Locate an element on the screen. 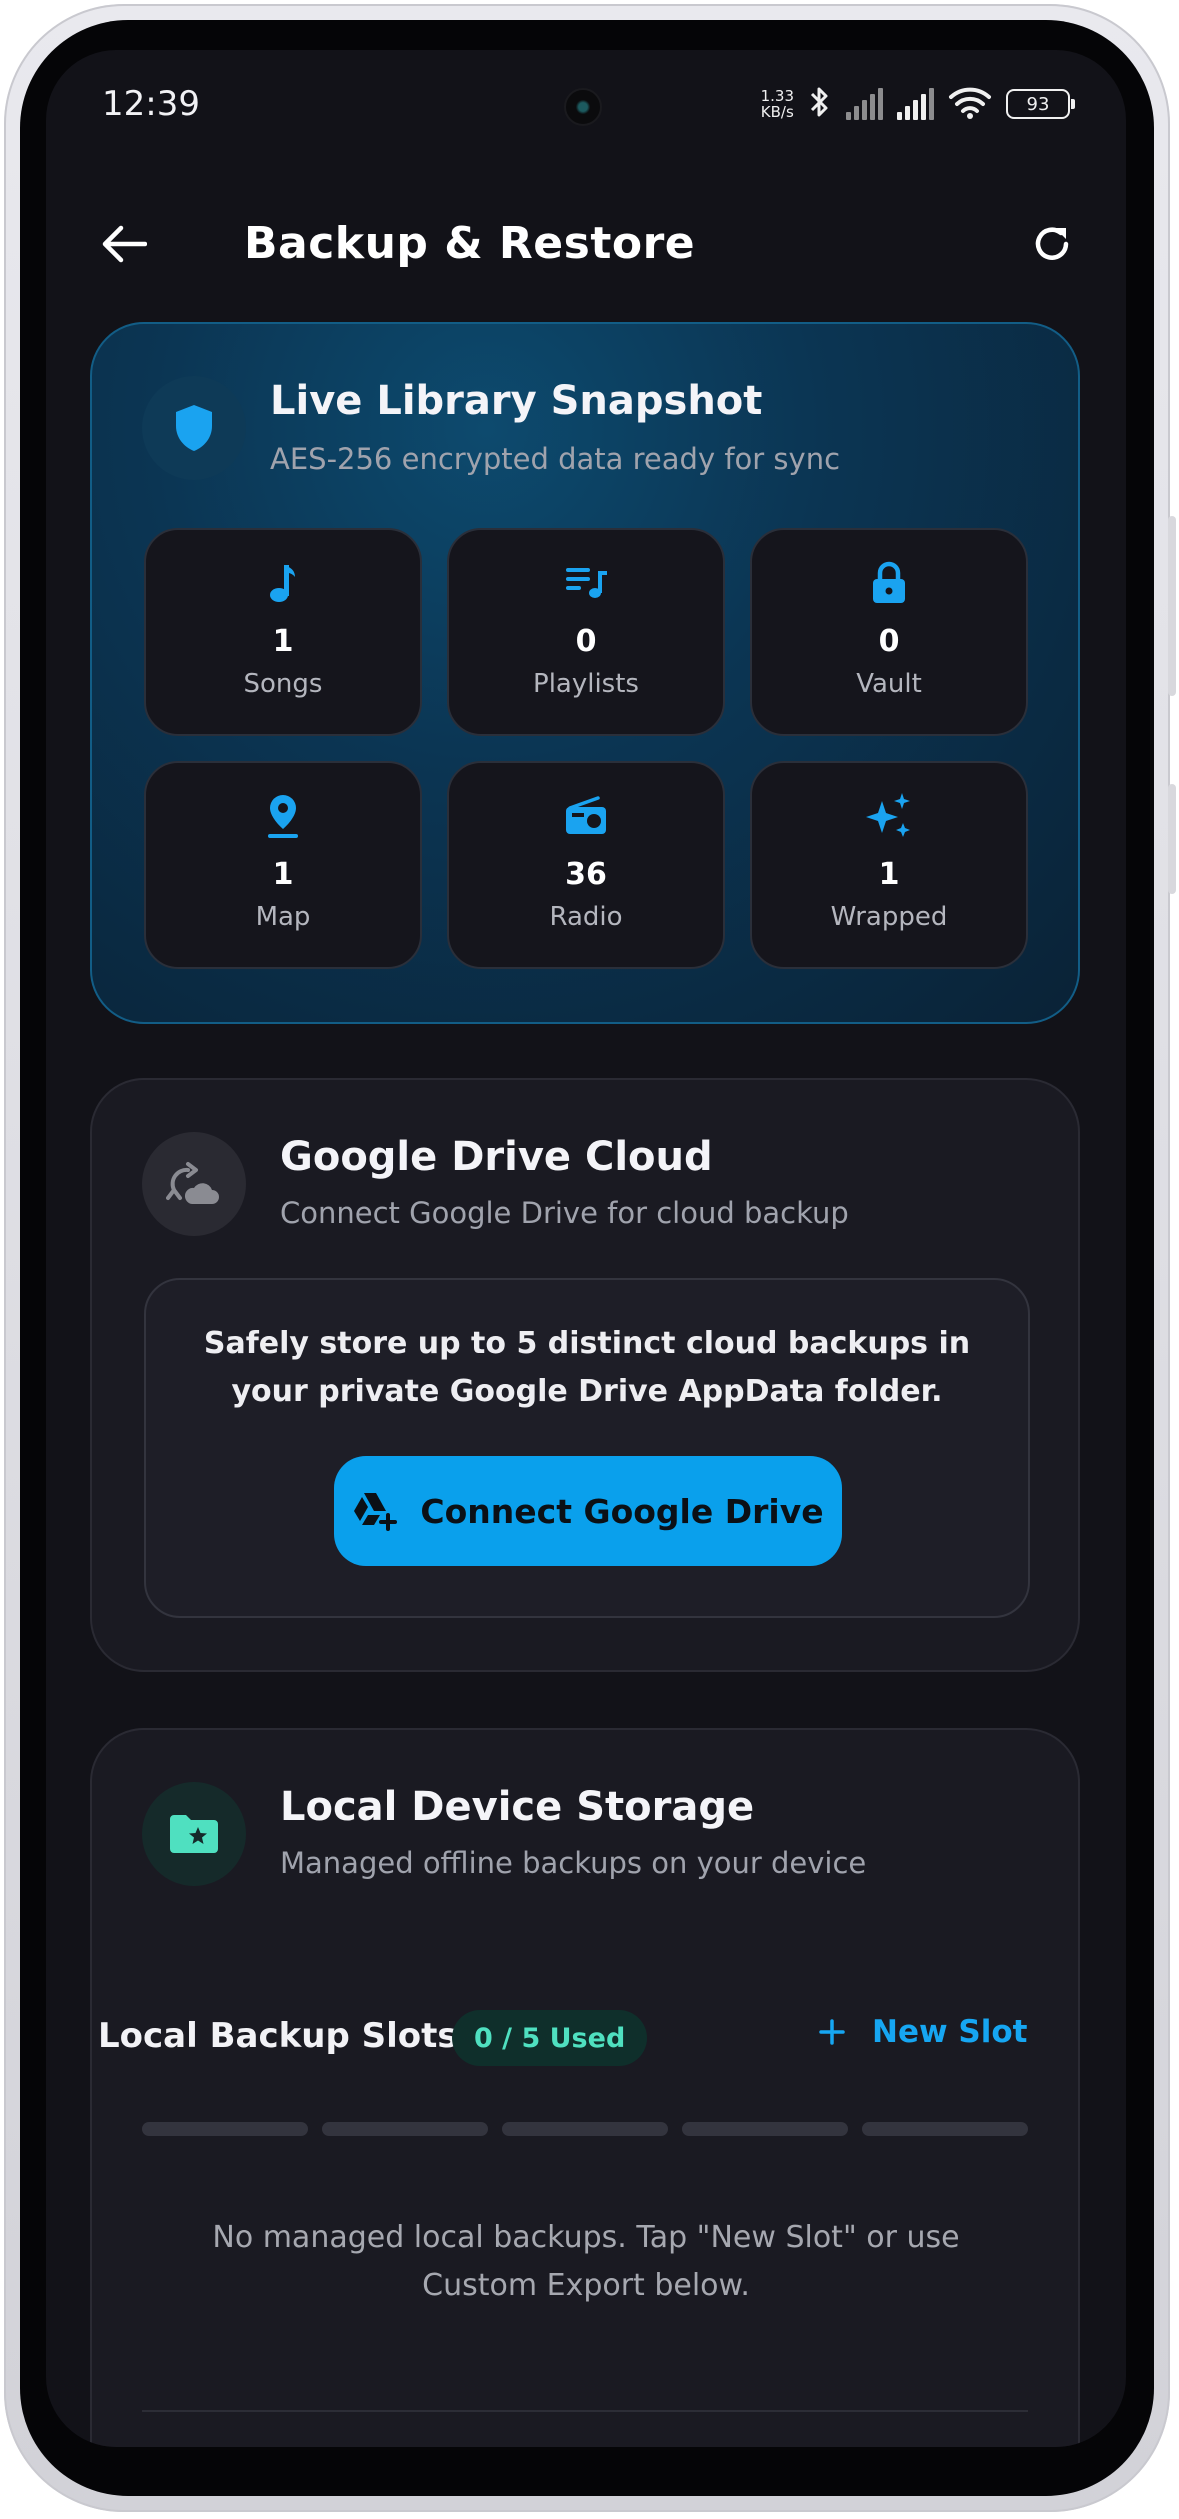 The height and width of the screenshot is (2519, 1179). app-bar: Backup & Restore is located at coordinates (586, 238).